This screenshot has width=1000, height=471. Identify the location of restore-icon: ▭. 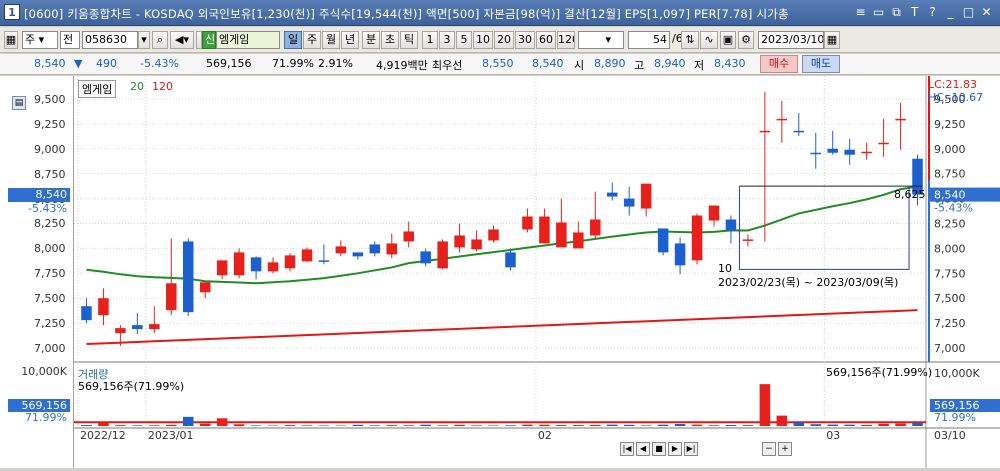
(878, 12).